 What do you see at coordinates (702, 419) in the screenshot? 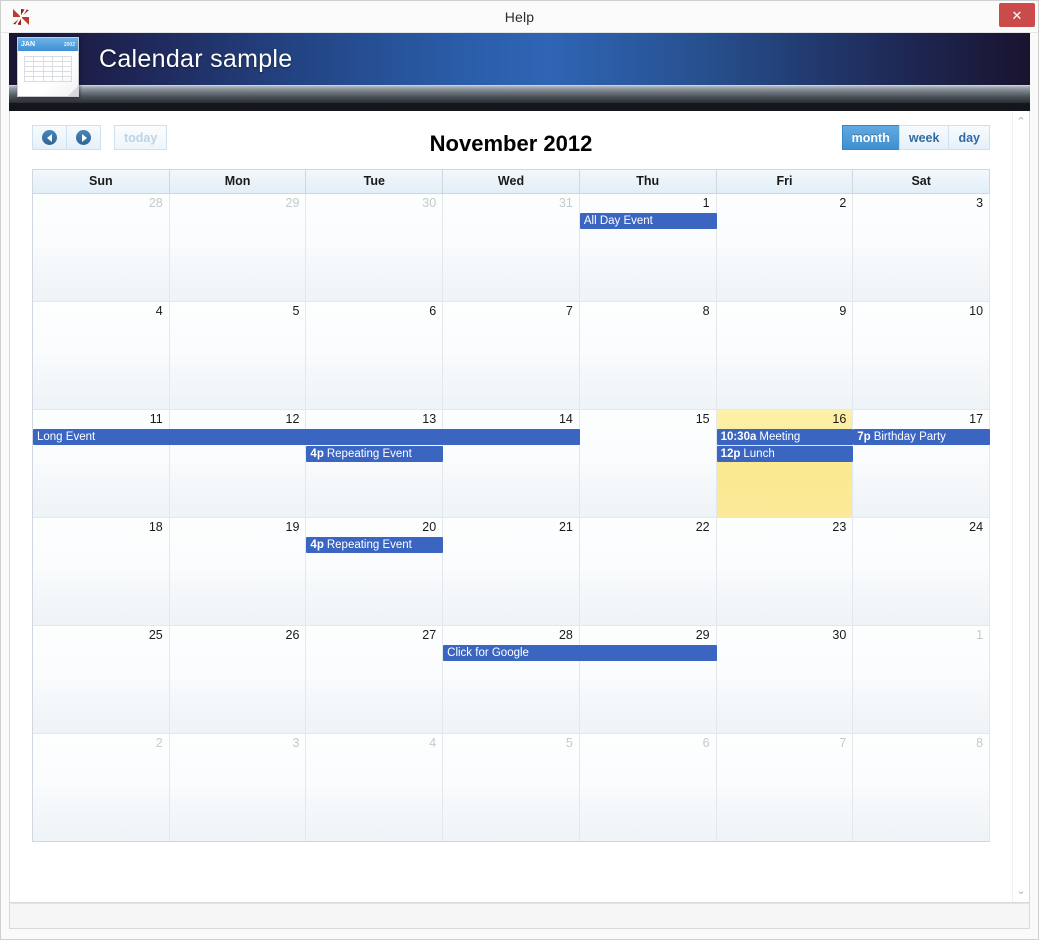
I see `day-number: 15` at bounding box center [702, 419].